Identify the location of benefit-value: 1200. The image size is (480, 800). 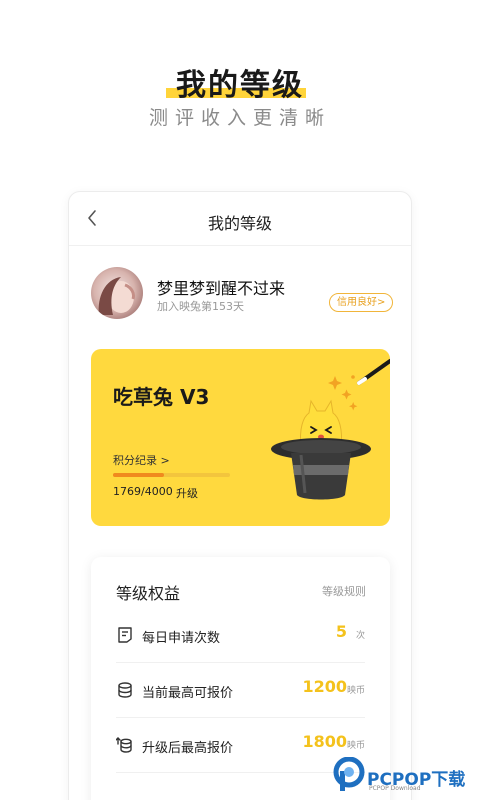
(324, 686).